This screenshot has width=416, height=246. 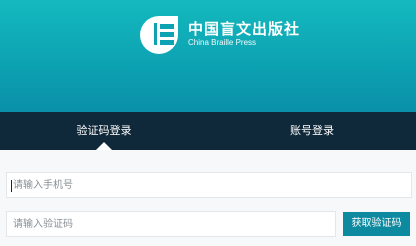 I want to click on get-code-button: 获取验证码, so click(x=376, y=224).